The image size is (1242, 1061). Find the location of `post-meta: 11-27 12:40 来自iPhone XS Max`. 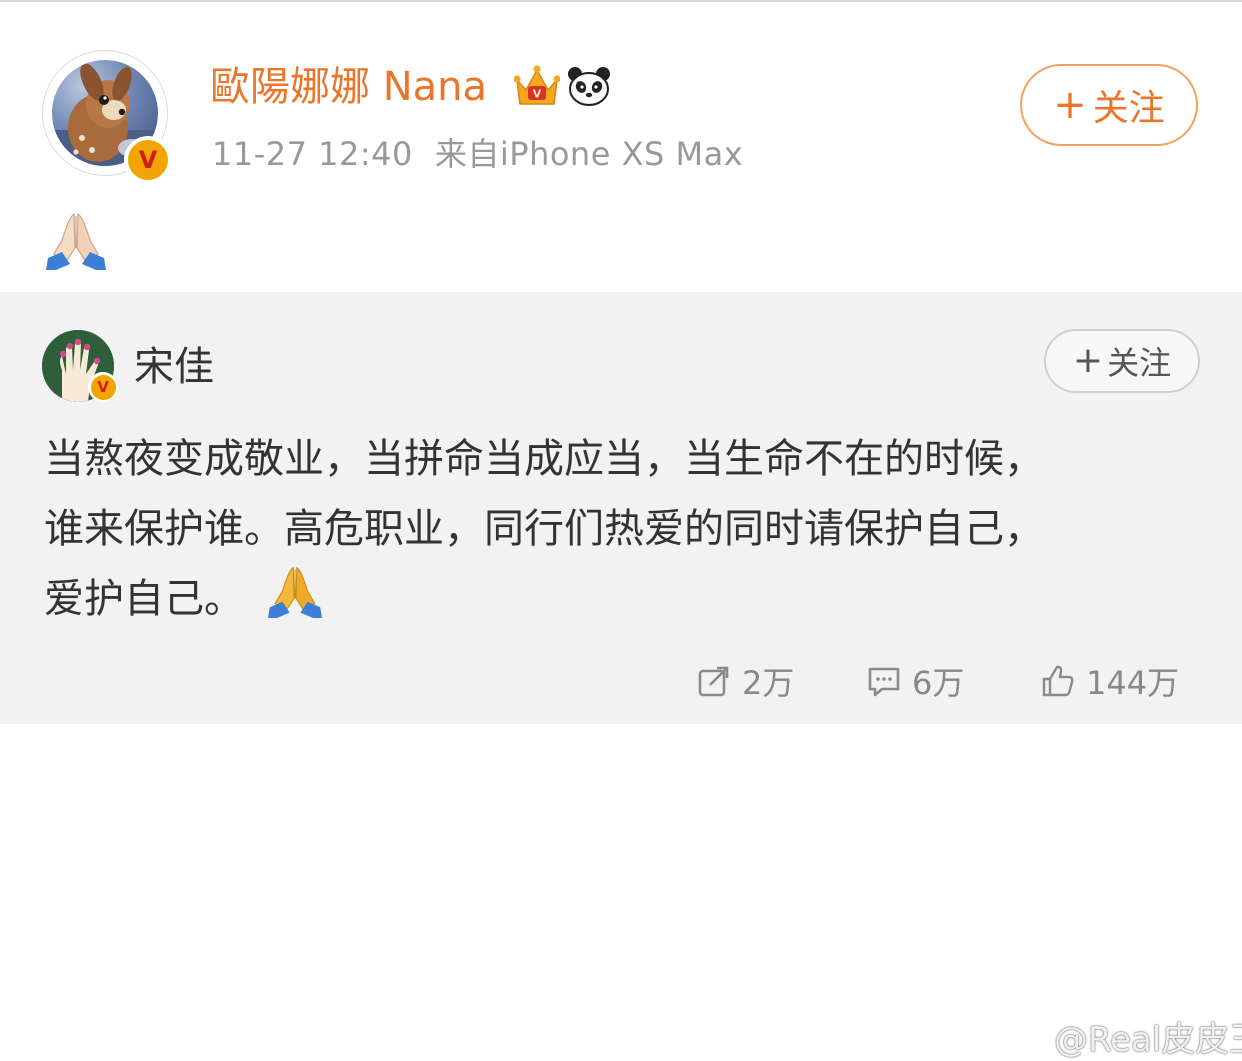

post-meta: 11-27 12:40 来自iPhone XS Max is located at coordinates (477, 154).